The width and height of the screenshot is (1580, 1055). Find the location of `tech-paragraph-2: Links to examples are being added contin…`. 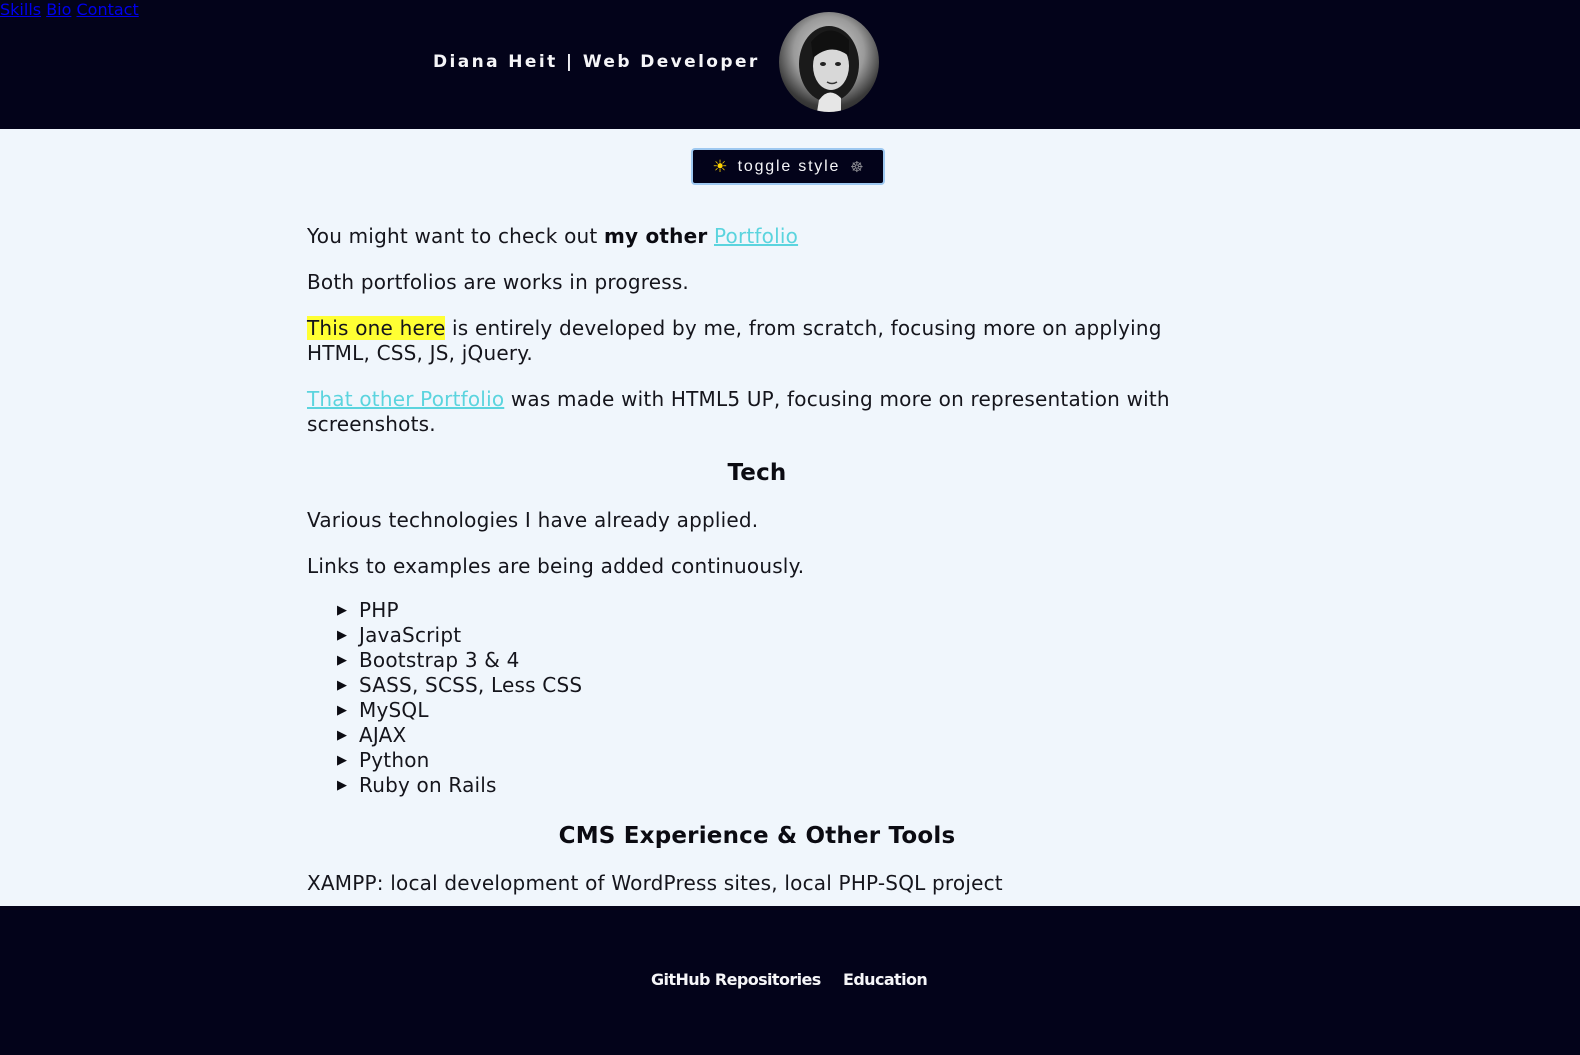

tech-paragraph-2: Links to examples are being added contin… is located at coordinates (556, 566).